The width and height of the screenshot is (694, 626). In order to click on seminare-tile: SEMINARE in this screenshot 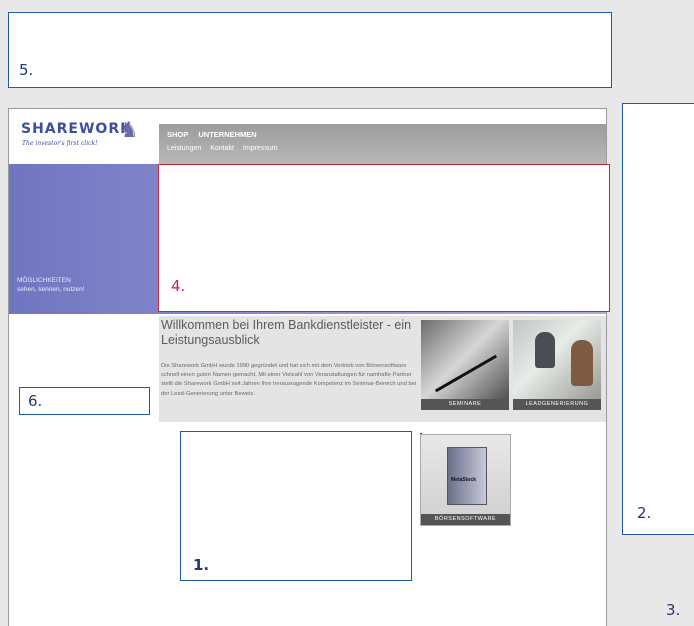, I will do `click(465, 365)`.